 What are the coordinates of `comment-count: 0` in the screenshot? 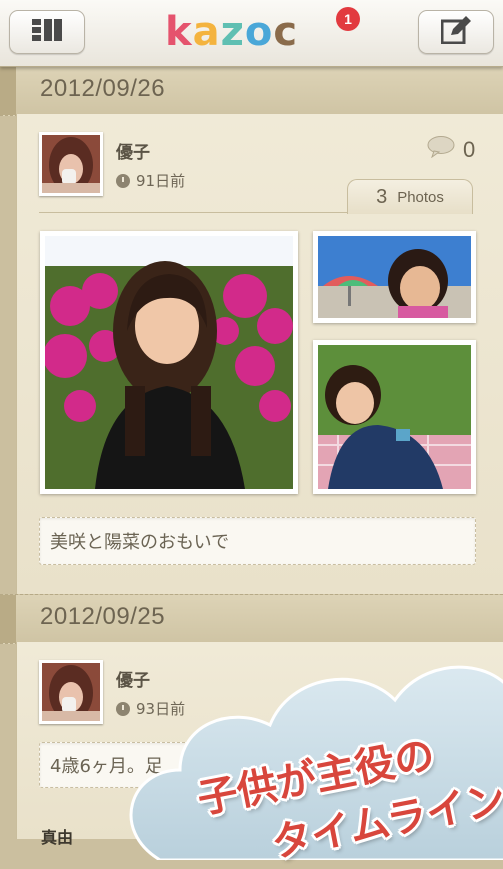 It's located at (451, 150).